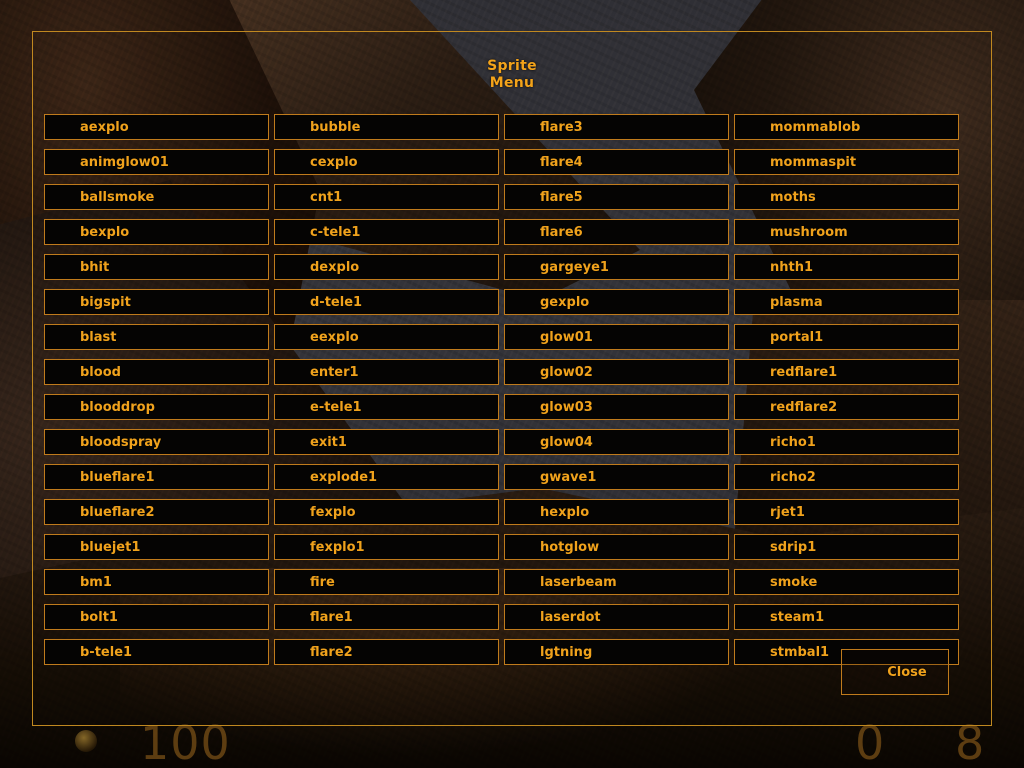  What do you see at coordinates (846, 267) in the screenshot?
I see `sprite-button: nhth1` at bounding box center [846, 267].